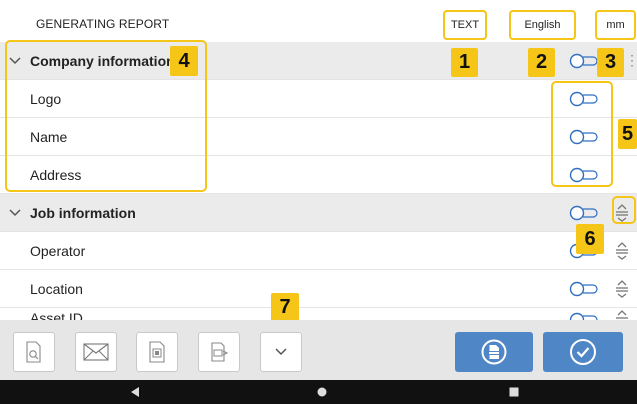 The width and height of the screenshot is (637, 404). I want to click on top-bar: GENERATING REPORT TEXT English mm, so click(318, 21).